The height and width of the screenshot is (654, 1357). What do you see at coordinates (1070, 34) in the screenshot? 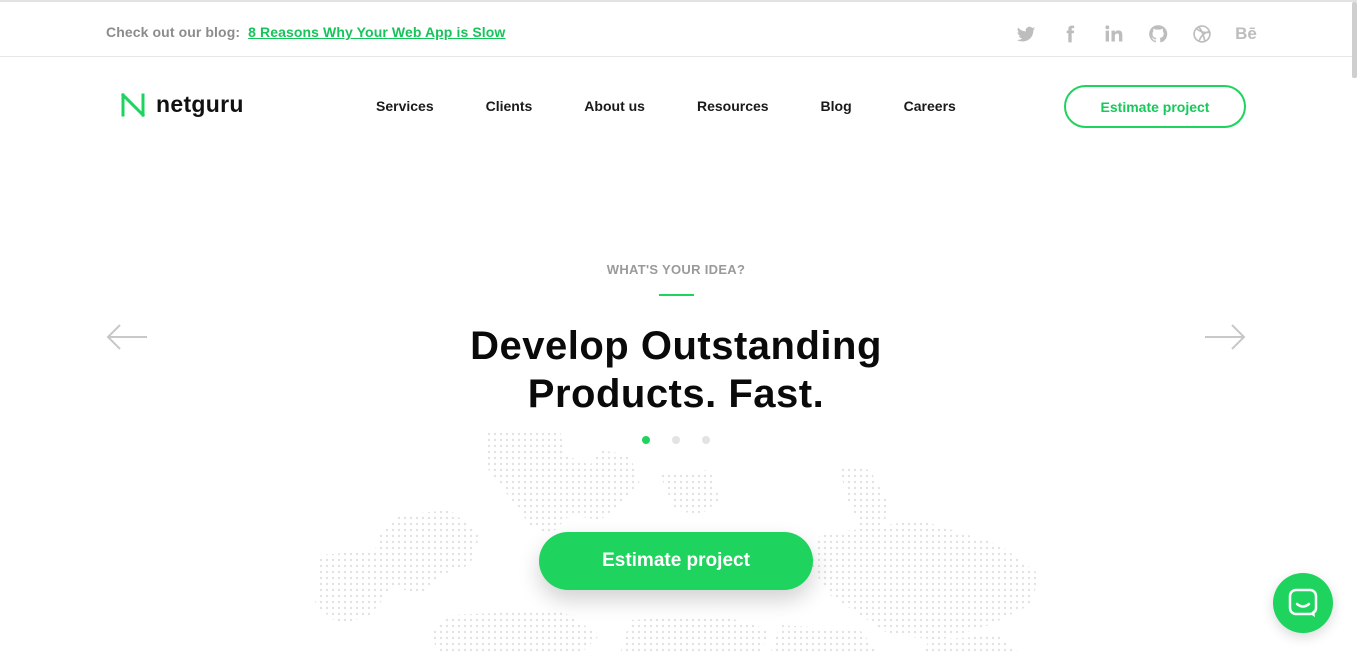
I see `facebook-icon` at bounding box center [1070, 34].